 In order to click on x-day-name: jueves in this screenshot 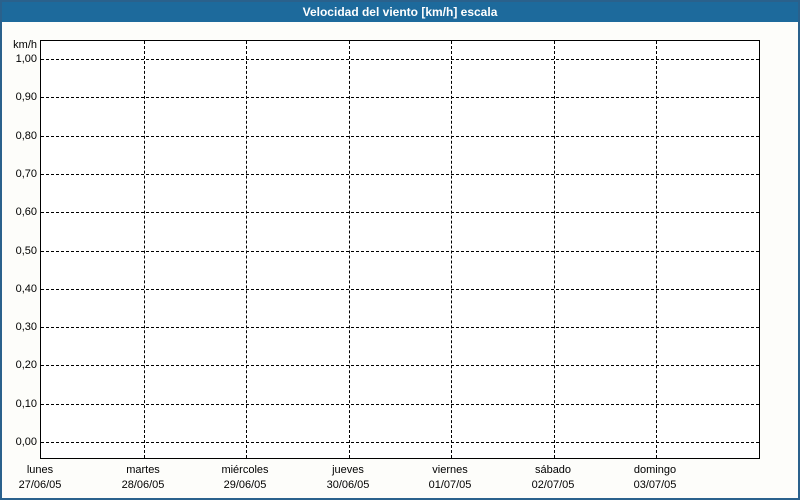, I will do `click(348, 470)`.